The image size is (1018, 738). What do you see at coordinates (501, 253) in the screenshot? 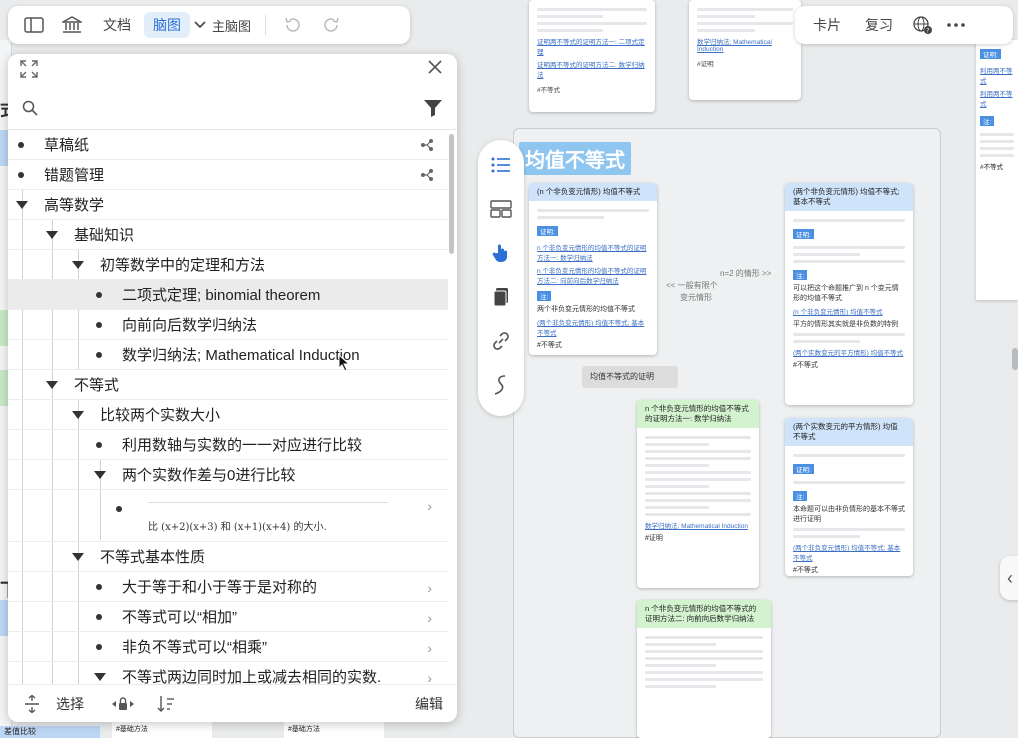
I see `hand-pointer-icon` at bounding box center [501, 253].